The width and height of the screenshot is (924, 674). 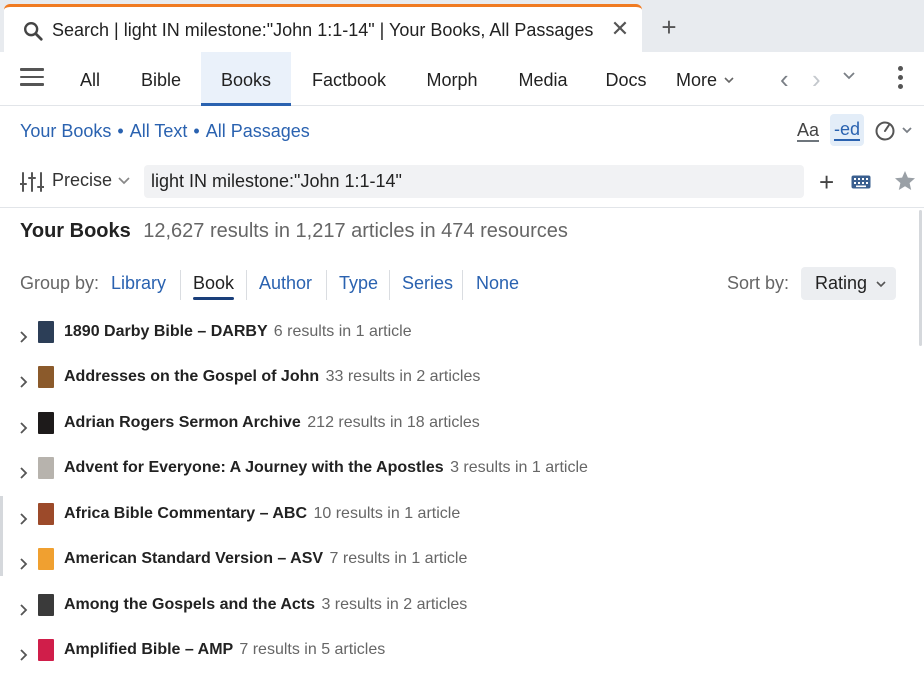 I want to click on book-result-count: 33 results in 2 articles, so click(x=403, y=376).